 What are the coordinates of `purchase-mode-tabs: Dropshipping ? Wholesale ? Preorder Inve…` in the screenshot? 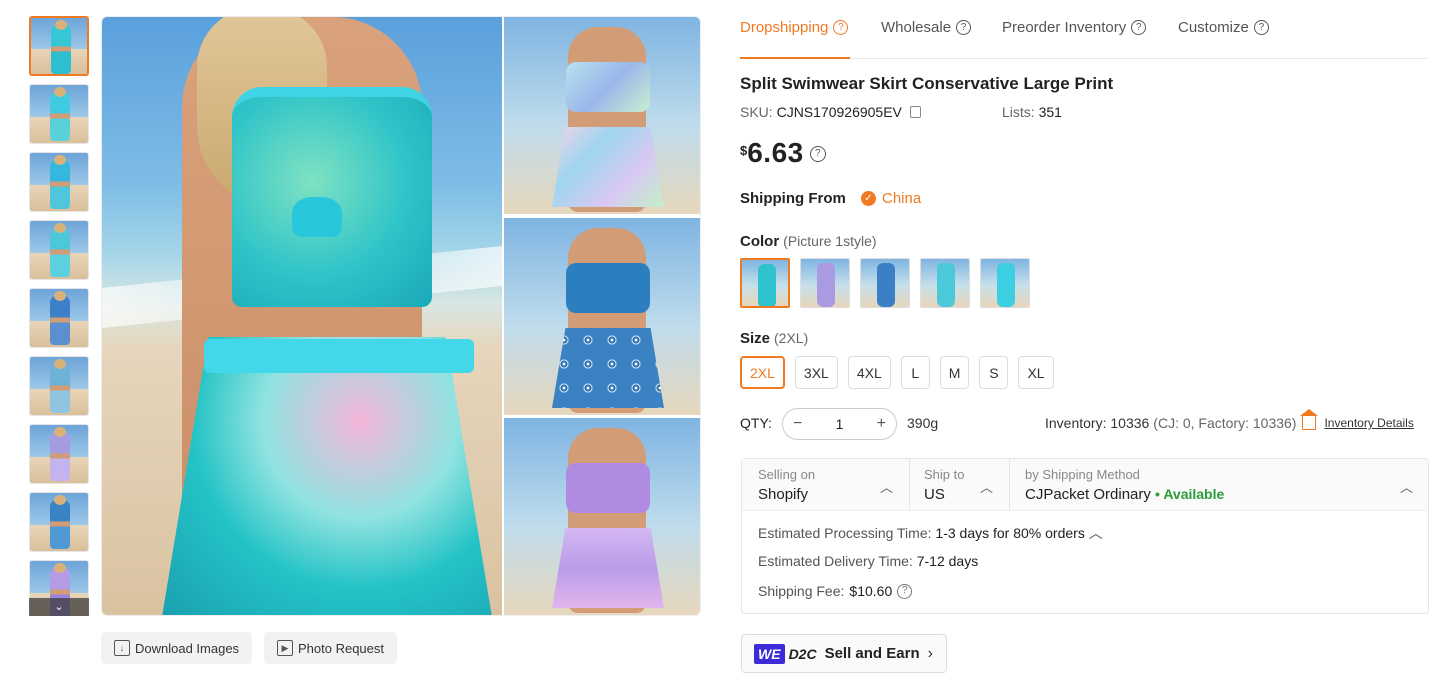 It's located at (1084, 29).